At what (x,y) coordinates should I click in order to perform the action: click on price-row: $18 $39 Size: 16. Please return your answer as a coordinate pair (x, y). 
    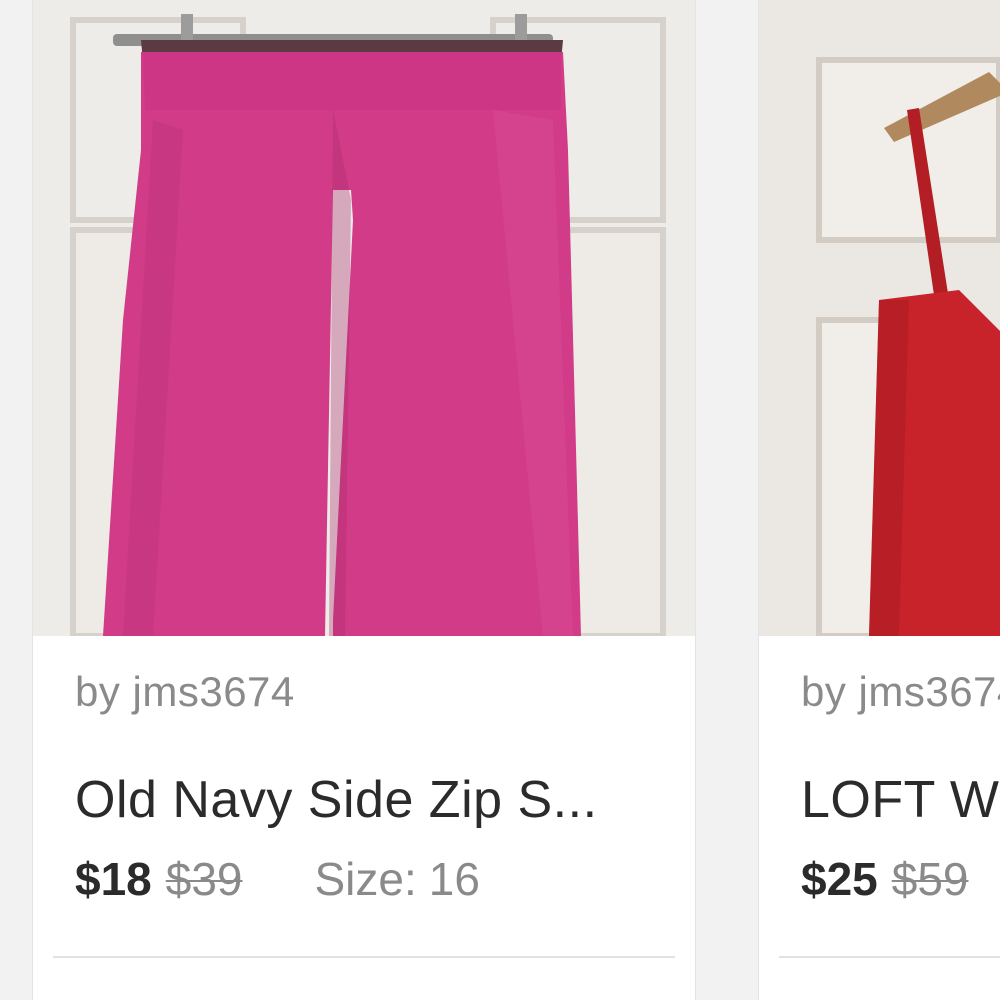
    Looking at the image, I should click on (277, 879).